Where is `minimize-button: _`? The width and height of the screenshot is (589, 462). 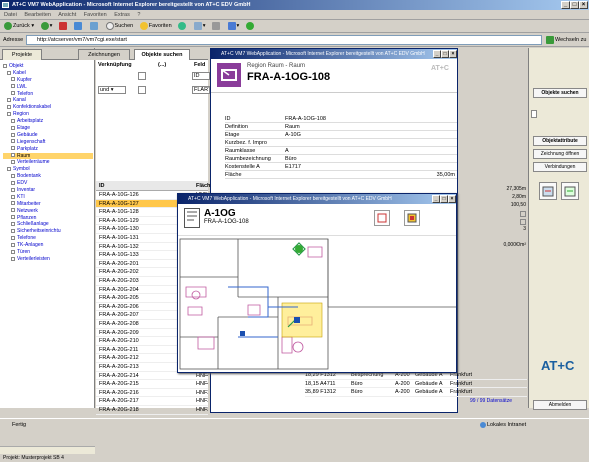
minimize-button: _ is located at coordinates (565, 5).